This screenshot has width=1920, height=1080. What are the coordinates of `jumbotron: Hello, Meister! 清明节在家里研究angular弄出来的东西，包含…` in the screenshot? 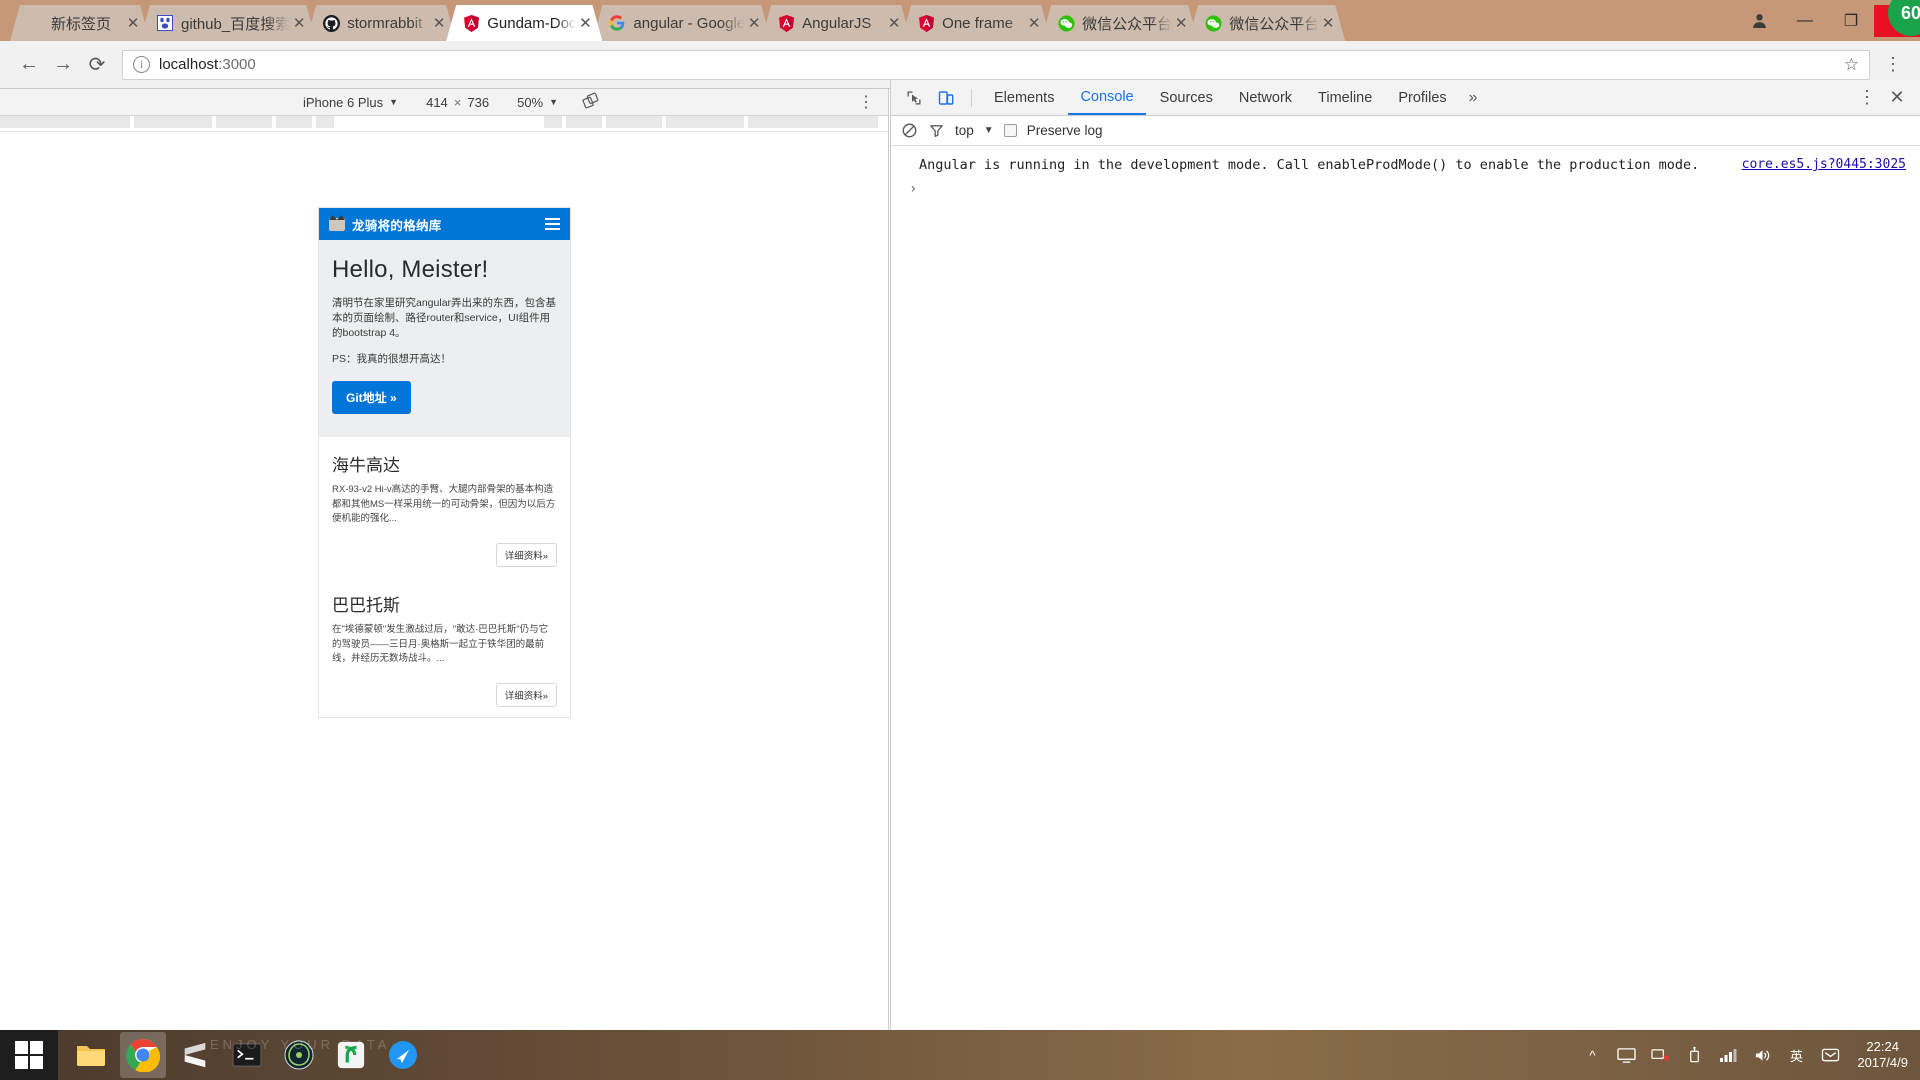 It's located at (444, 338).